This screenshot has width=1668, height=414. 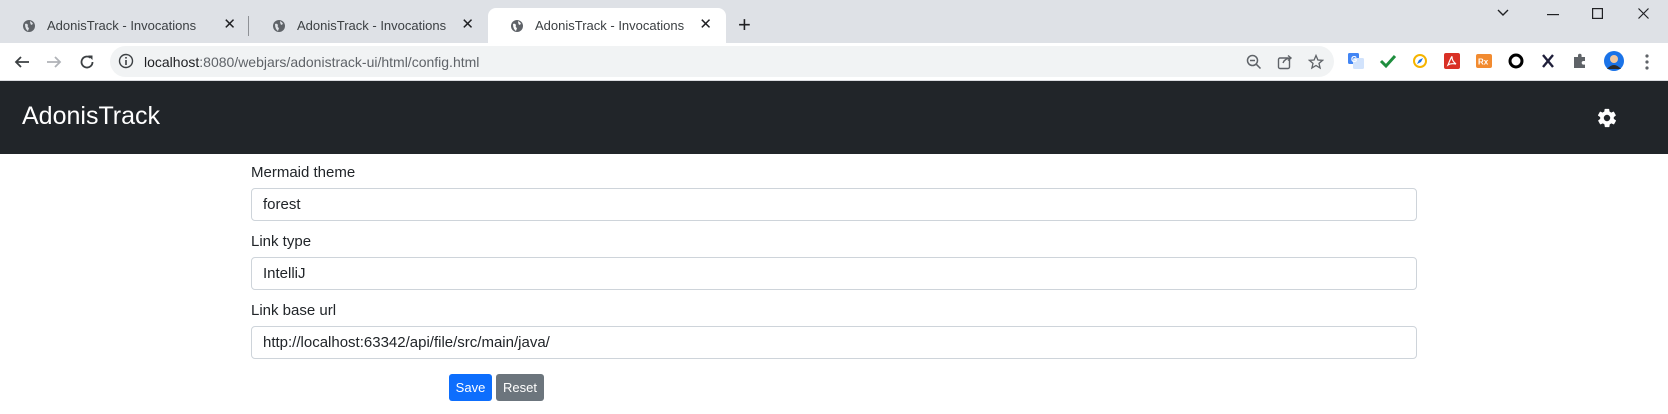 What do you see at coordinates (834, 273) in the screenshot?
I see `link-type-input: IntelliJ` at bounding box center [834, 273].